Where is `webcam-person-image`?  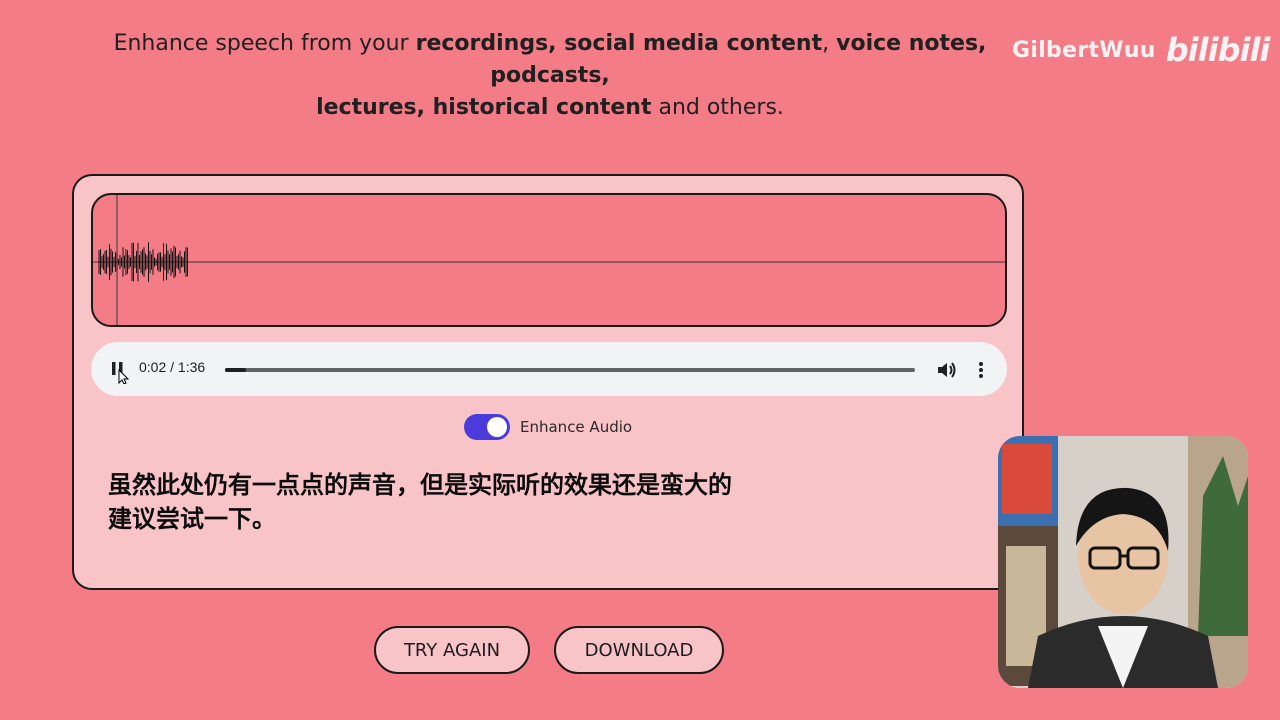 webcam-person-image is located at coordinates (1123, 562).